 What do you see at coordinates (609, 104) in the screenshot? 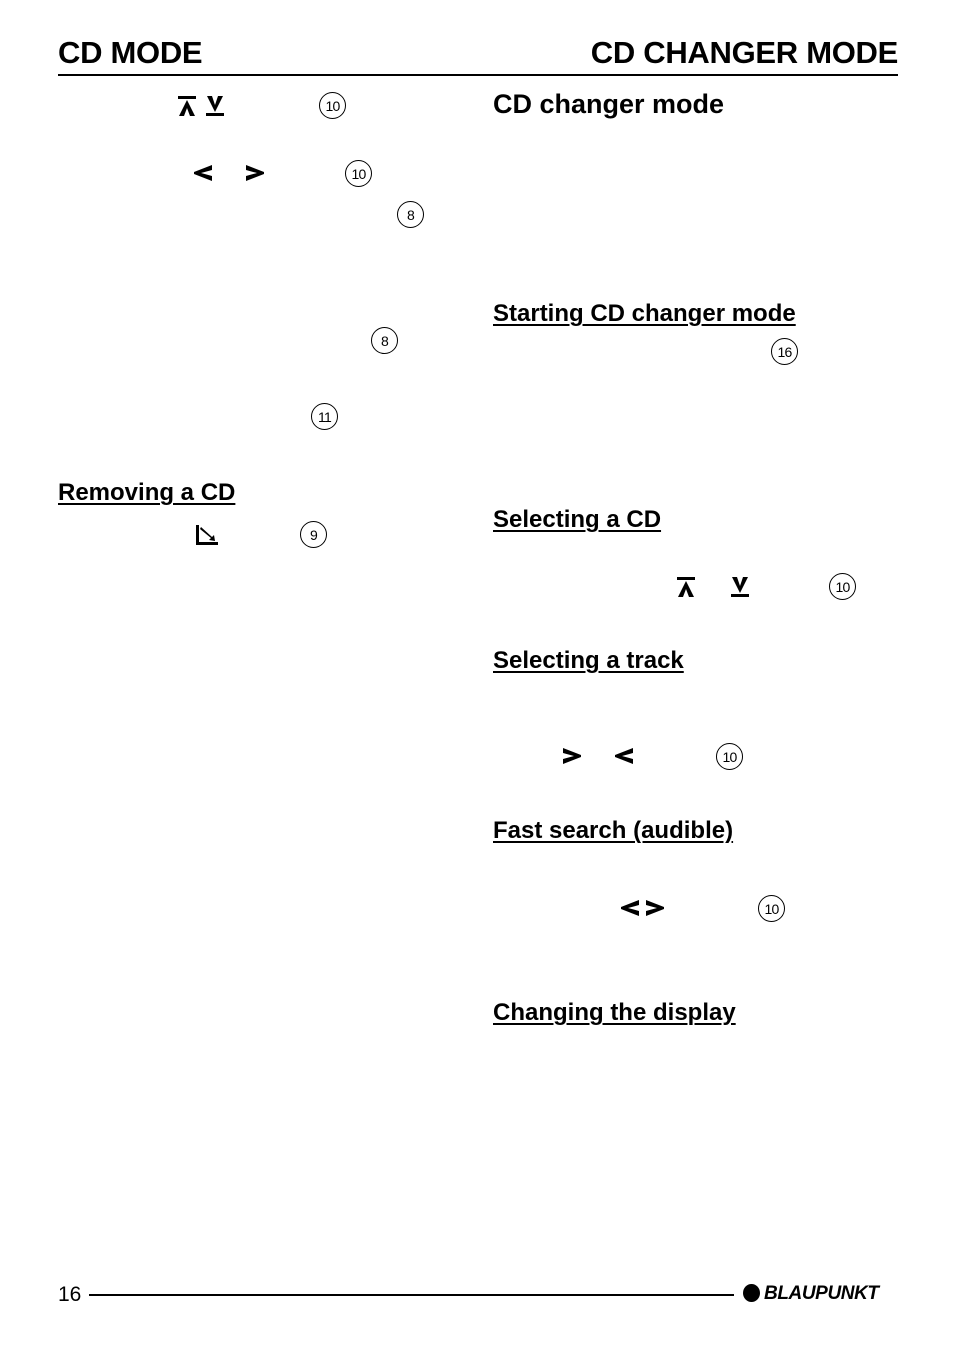
I see `section-title-cd-changer: CD changer mode` at bounding box center [609, 104].